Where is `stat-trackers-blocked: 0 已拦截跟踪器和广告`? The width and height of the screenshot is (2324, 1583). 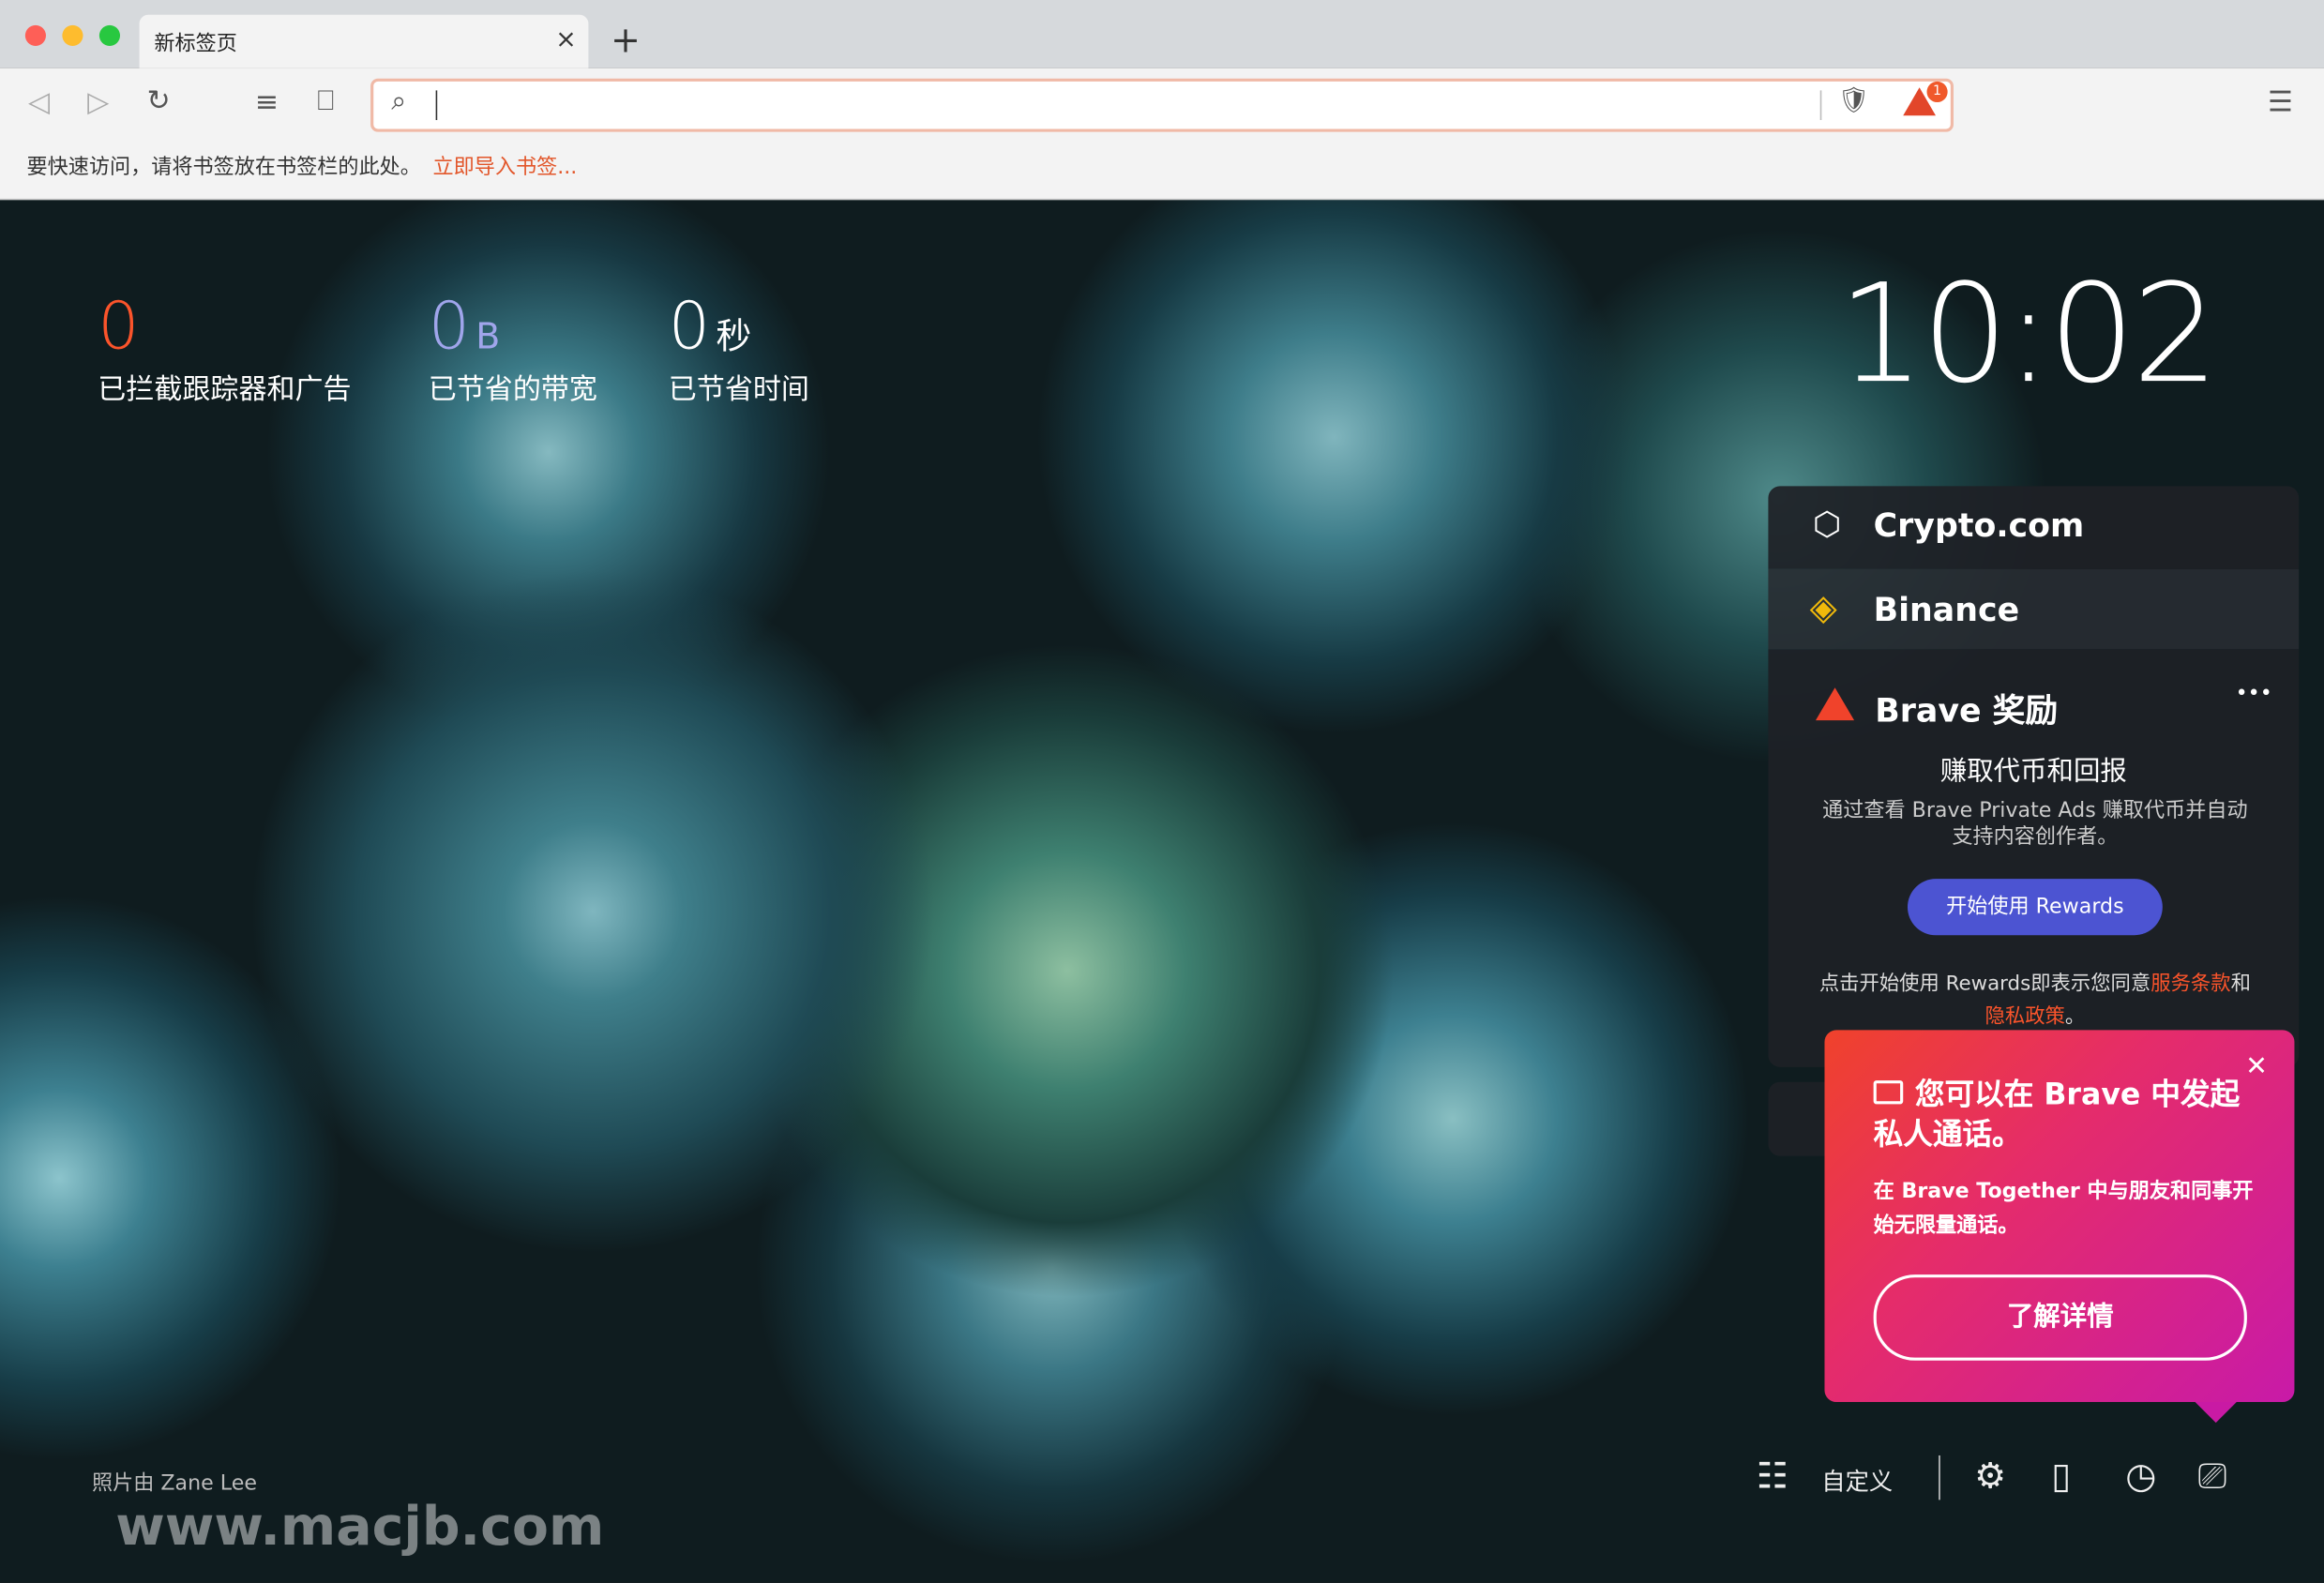
stat-trackers-blocked: 0 已拦截跟踪器和广告 is located at coordinates (224, 348).